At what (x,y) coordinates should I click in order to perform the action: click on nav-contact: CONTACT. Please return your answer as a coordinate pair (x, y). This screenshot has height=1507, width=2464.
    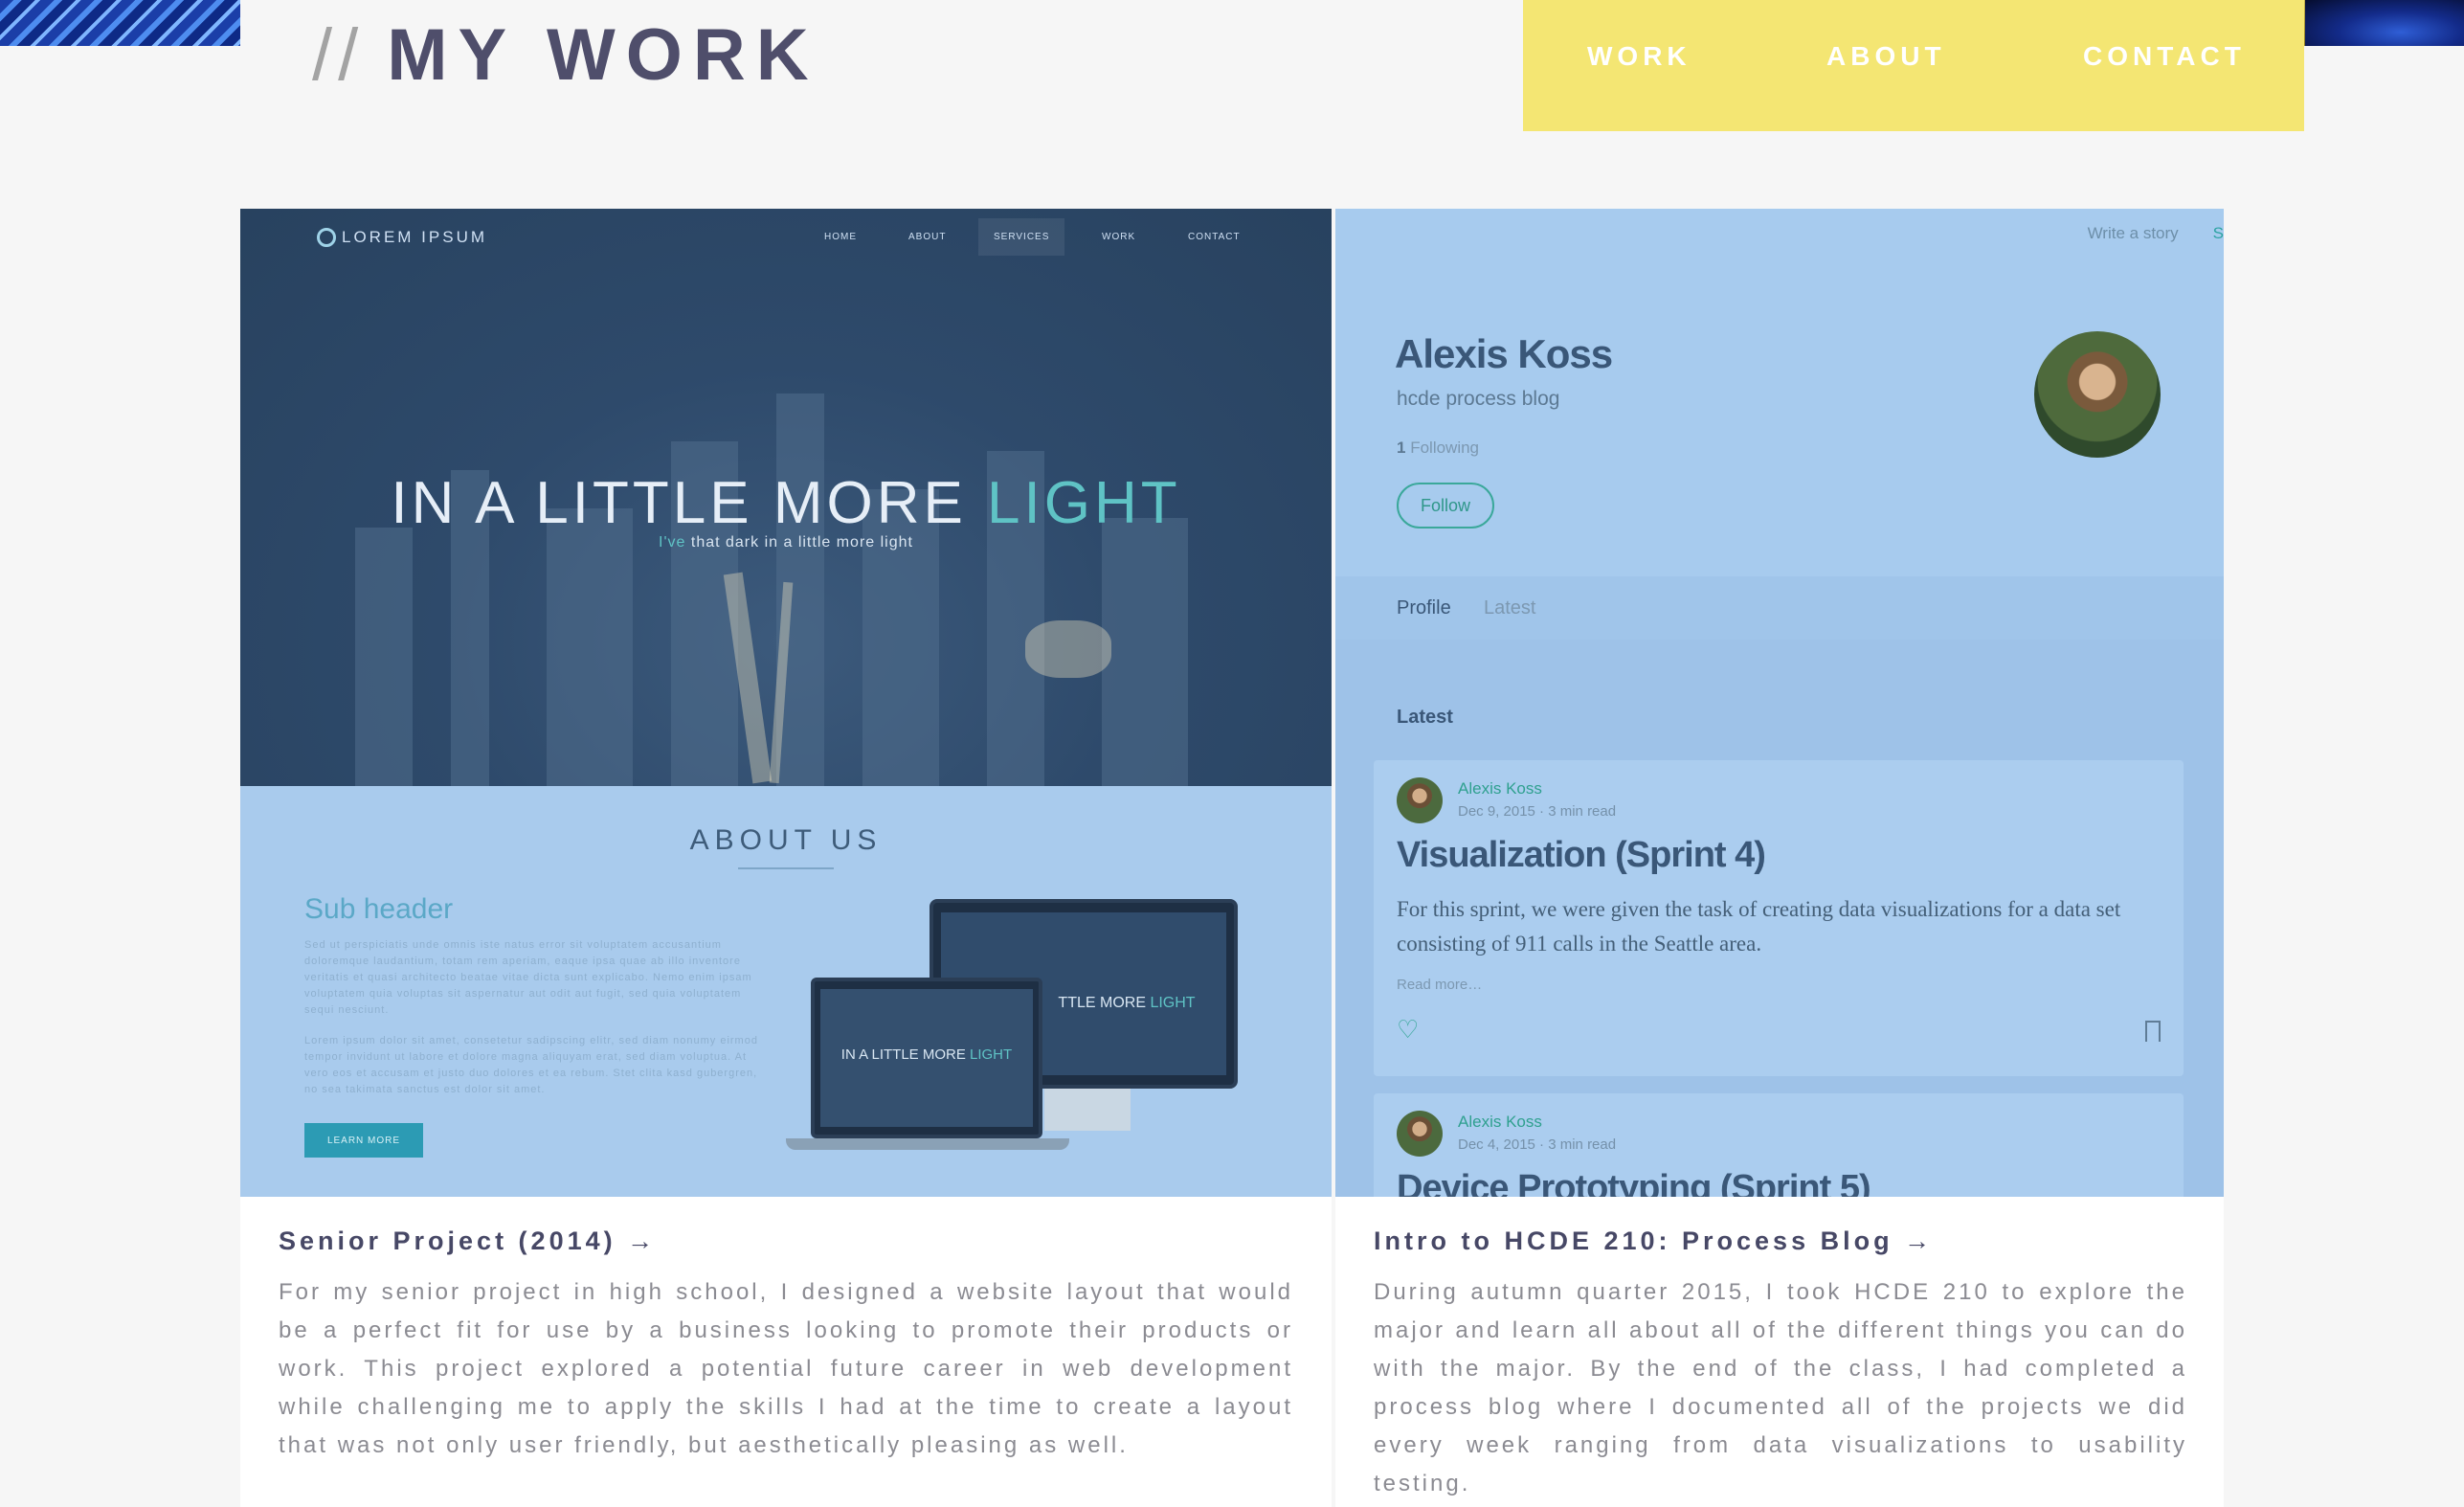
    Looking at the image, I should click on (2164, 56).